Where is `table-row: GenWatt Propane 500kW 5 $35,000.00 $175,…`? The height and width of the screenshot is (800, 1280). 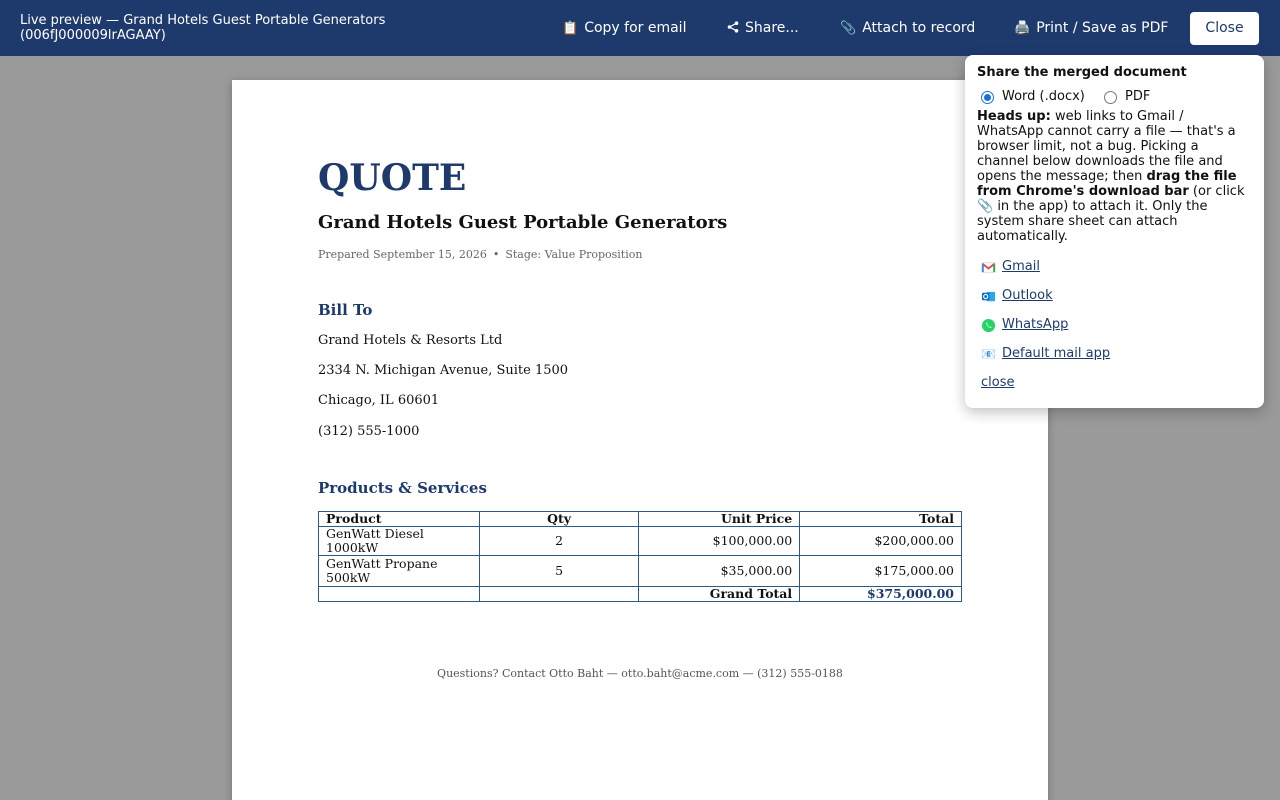
table-row: GenWatt Propane 500kW 5 $35,000.00 $175,… is located at coordinates (640, 571).